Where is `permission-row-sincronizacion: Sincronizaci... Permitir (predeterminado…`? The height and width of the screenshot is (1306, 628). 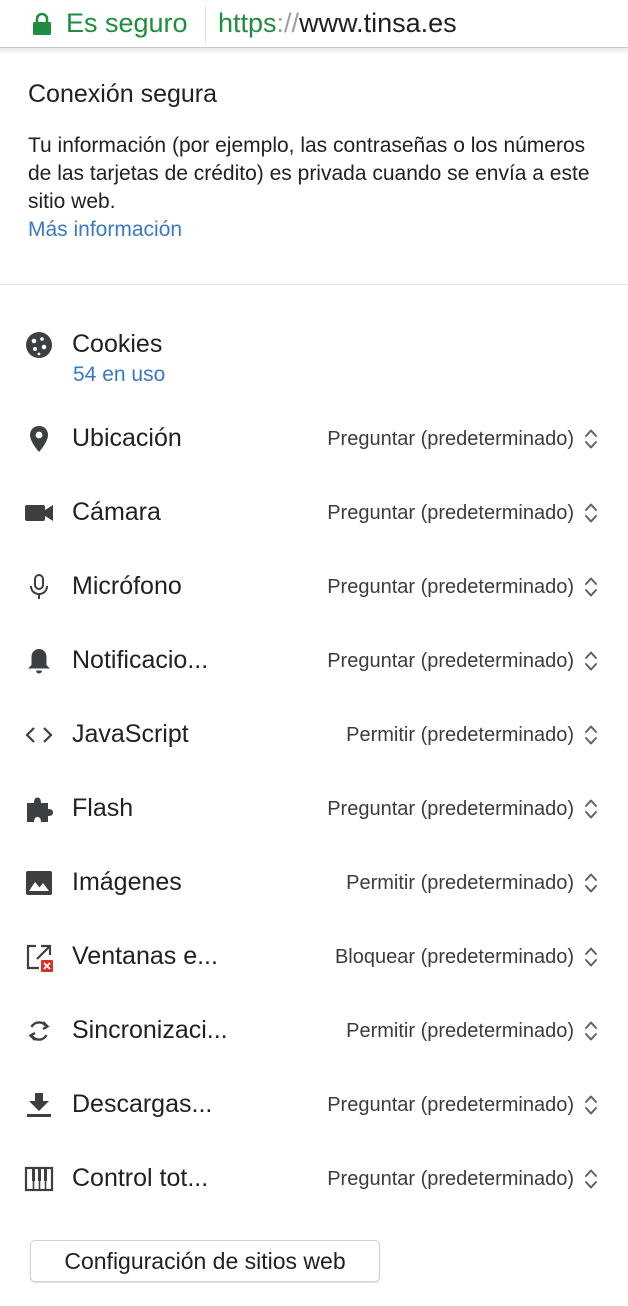 permission-row-sincronizacion: Sincronizaci... Permitir (predeterminado… is located at coordinates (314, 1030).